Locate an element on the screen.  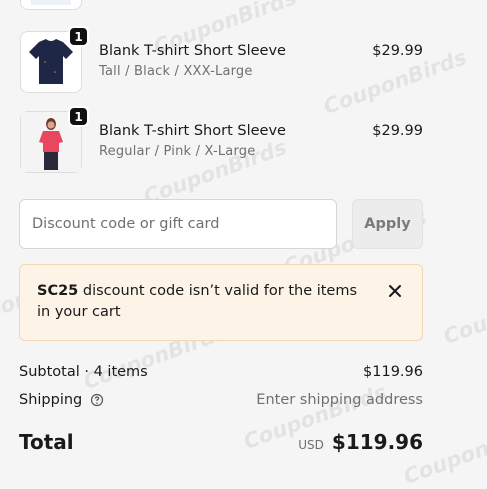
item-variant: Regular / Pink / X-Large is located at coordinates (177, 151).